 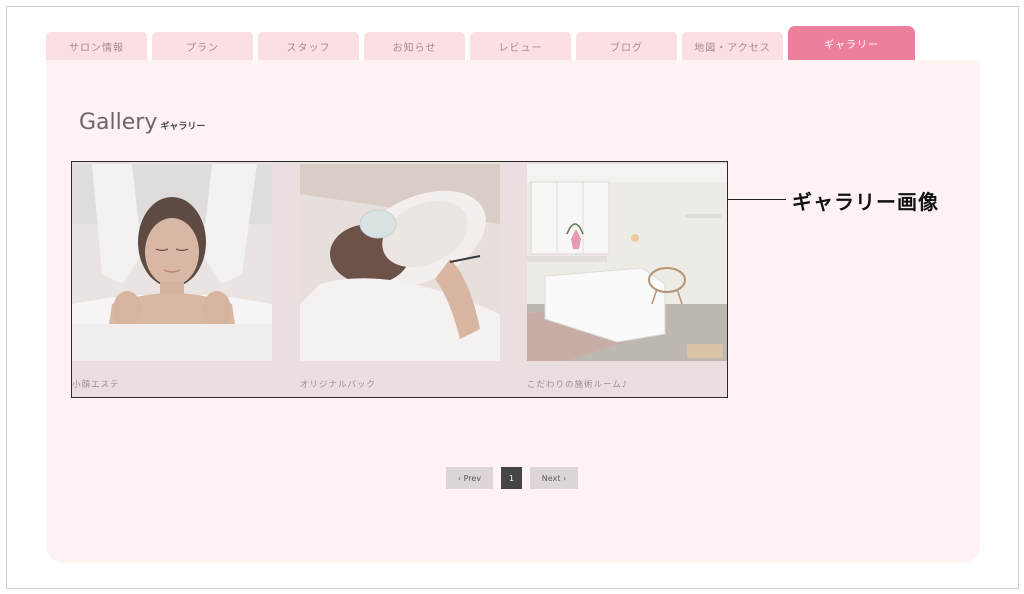 What do you see at coordinates (96, 46) in the screenshot?
I see `tab-salon-info: サロン情報` at bounding box center [96, 46].